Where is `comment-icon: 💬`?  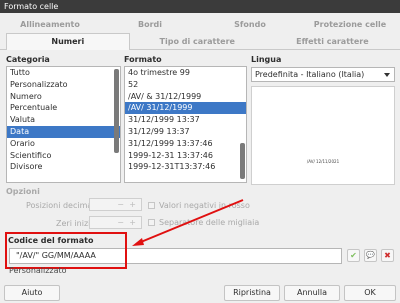
comment-icon: 💬 is located at coordinates (370, 255).